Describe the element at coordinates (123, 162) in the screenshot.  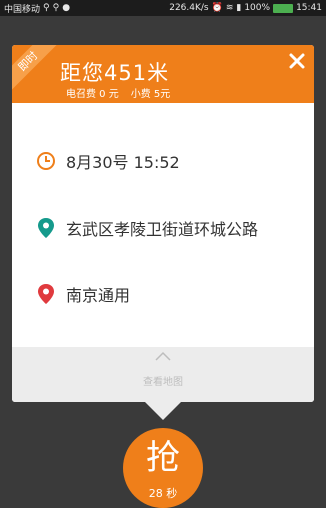
I see `order-time: 8月30号 15:52` at that location.